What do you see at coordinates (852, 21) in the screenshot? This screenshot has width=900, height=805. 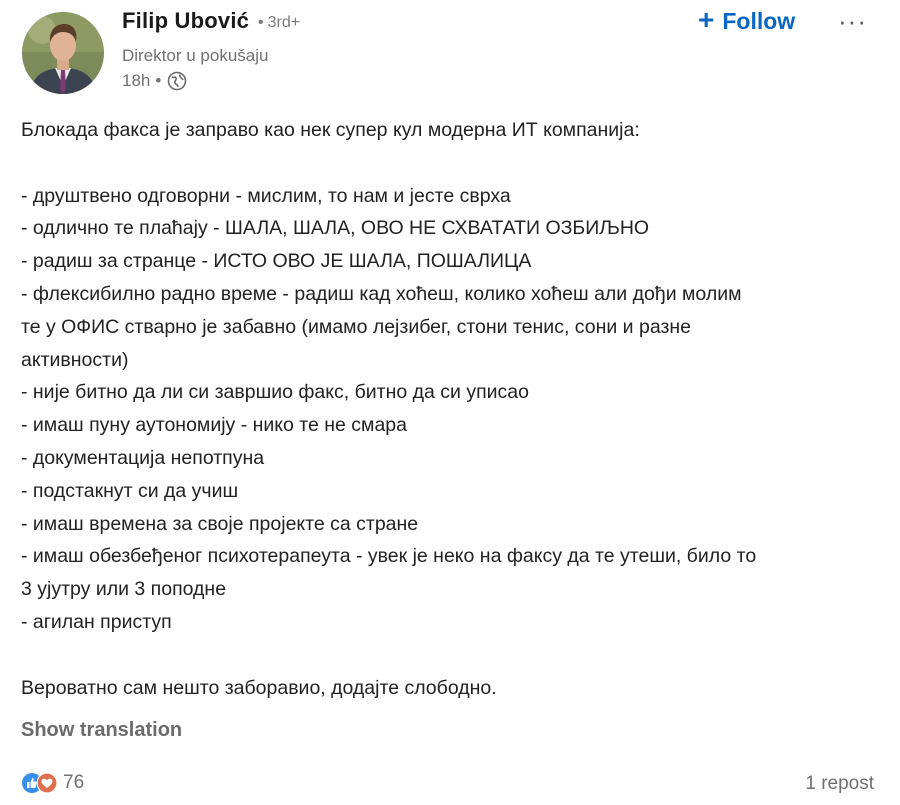 I see `more-options-icon: ···` at bounding box center [852, 21].